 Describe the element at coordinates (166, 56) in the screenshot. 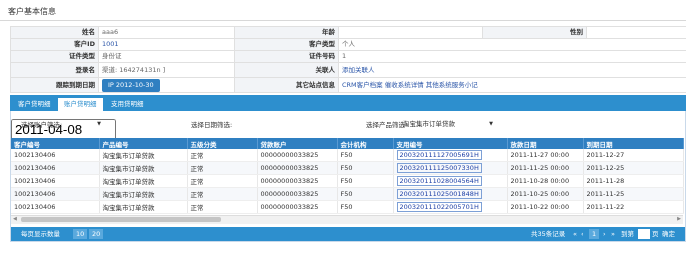

I see `id-type-value: 身份证` at that location.